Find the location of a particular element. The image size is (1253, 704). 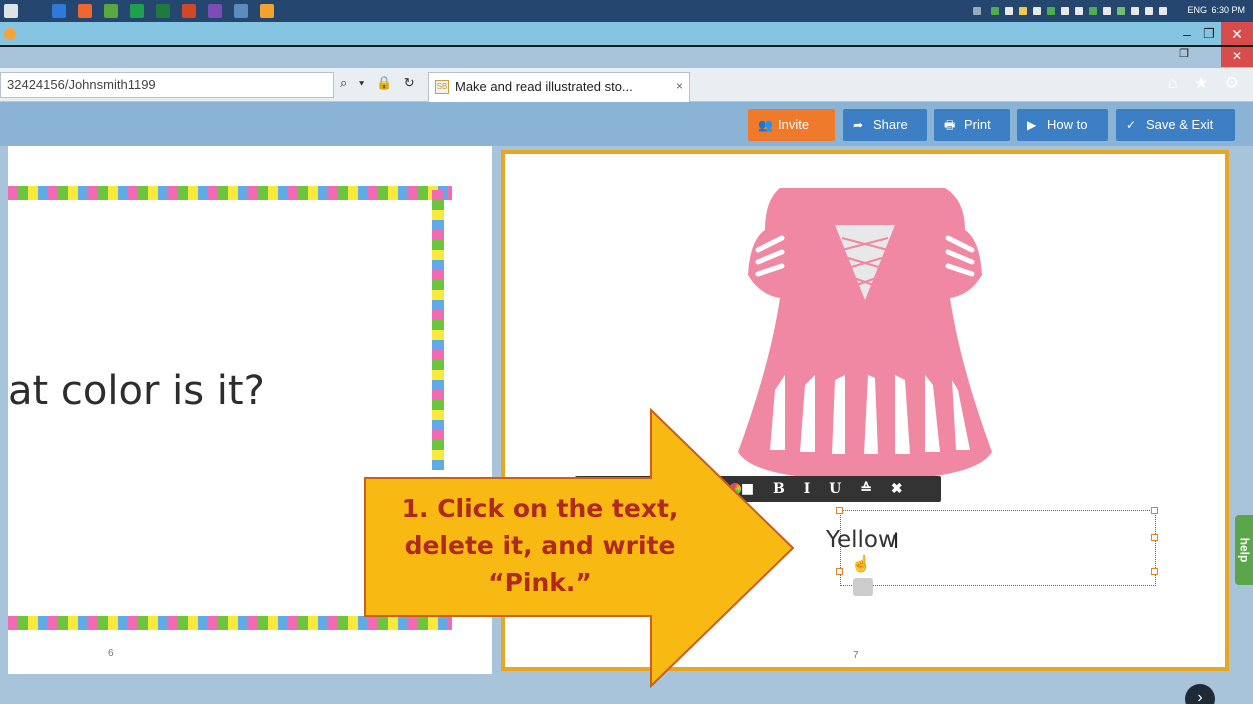

hand-cursor-icon: ☝ is located at coordinates (861, 564).